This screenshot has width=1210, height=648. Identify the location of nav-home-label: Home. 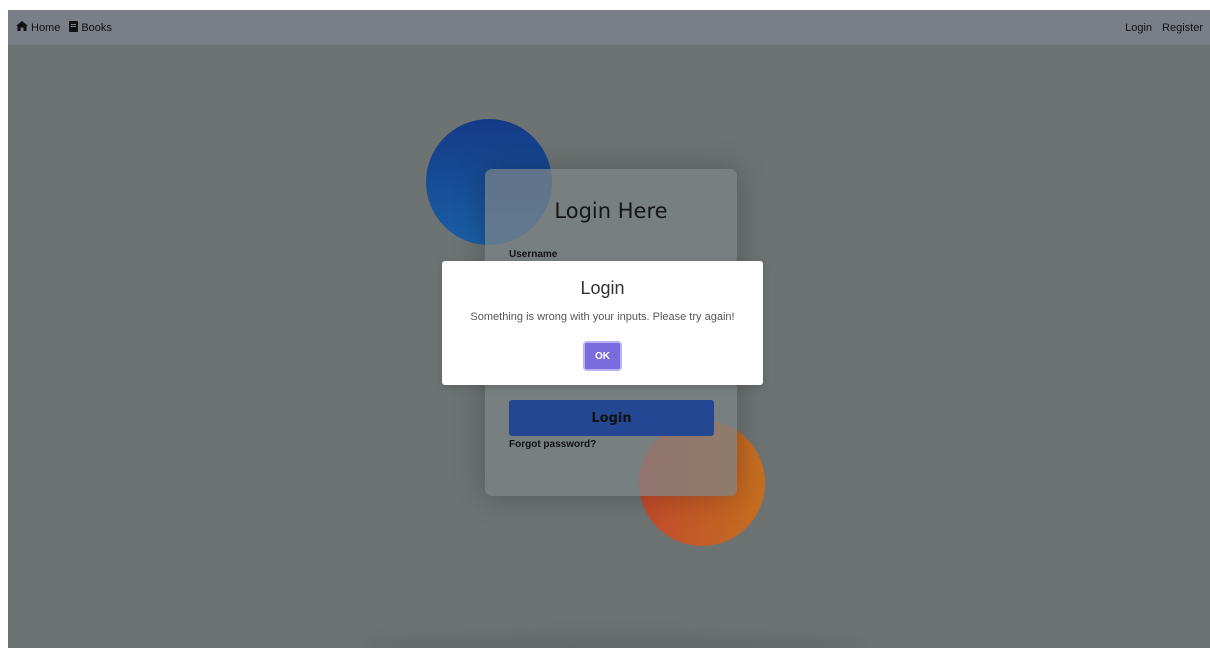
(46, 27).